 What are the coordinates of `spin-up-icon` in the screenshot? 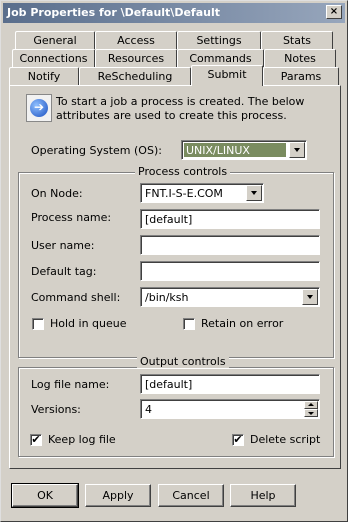 It's located at (311, 405).